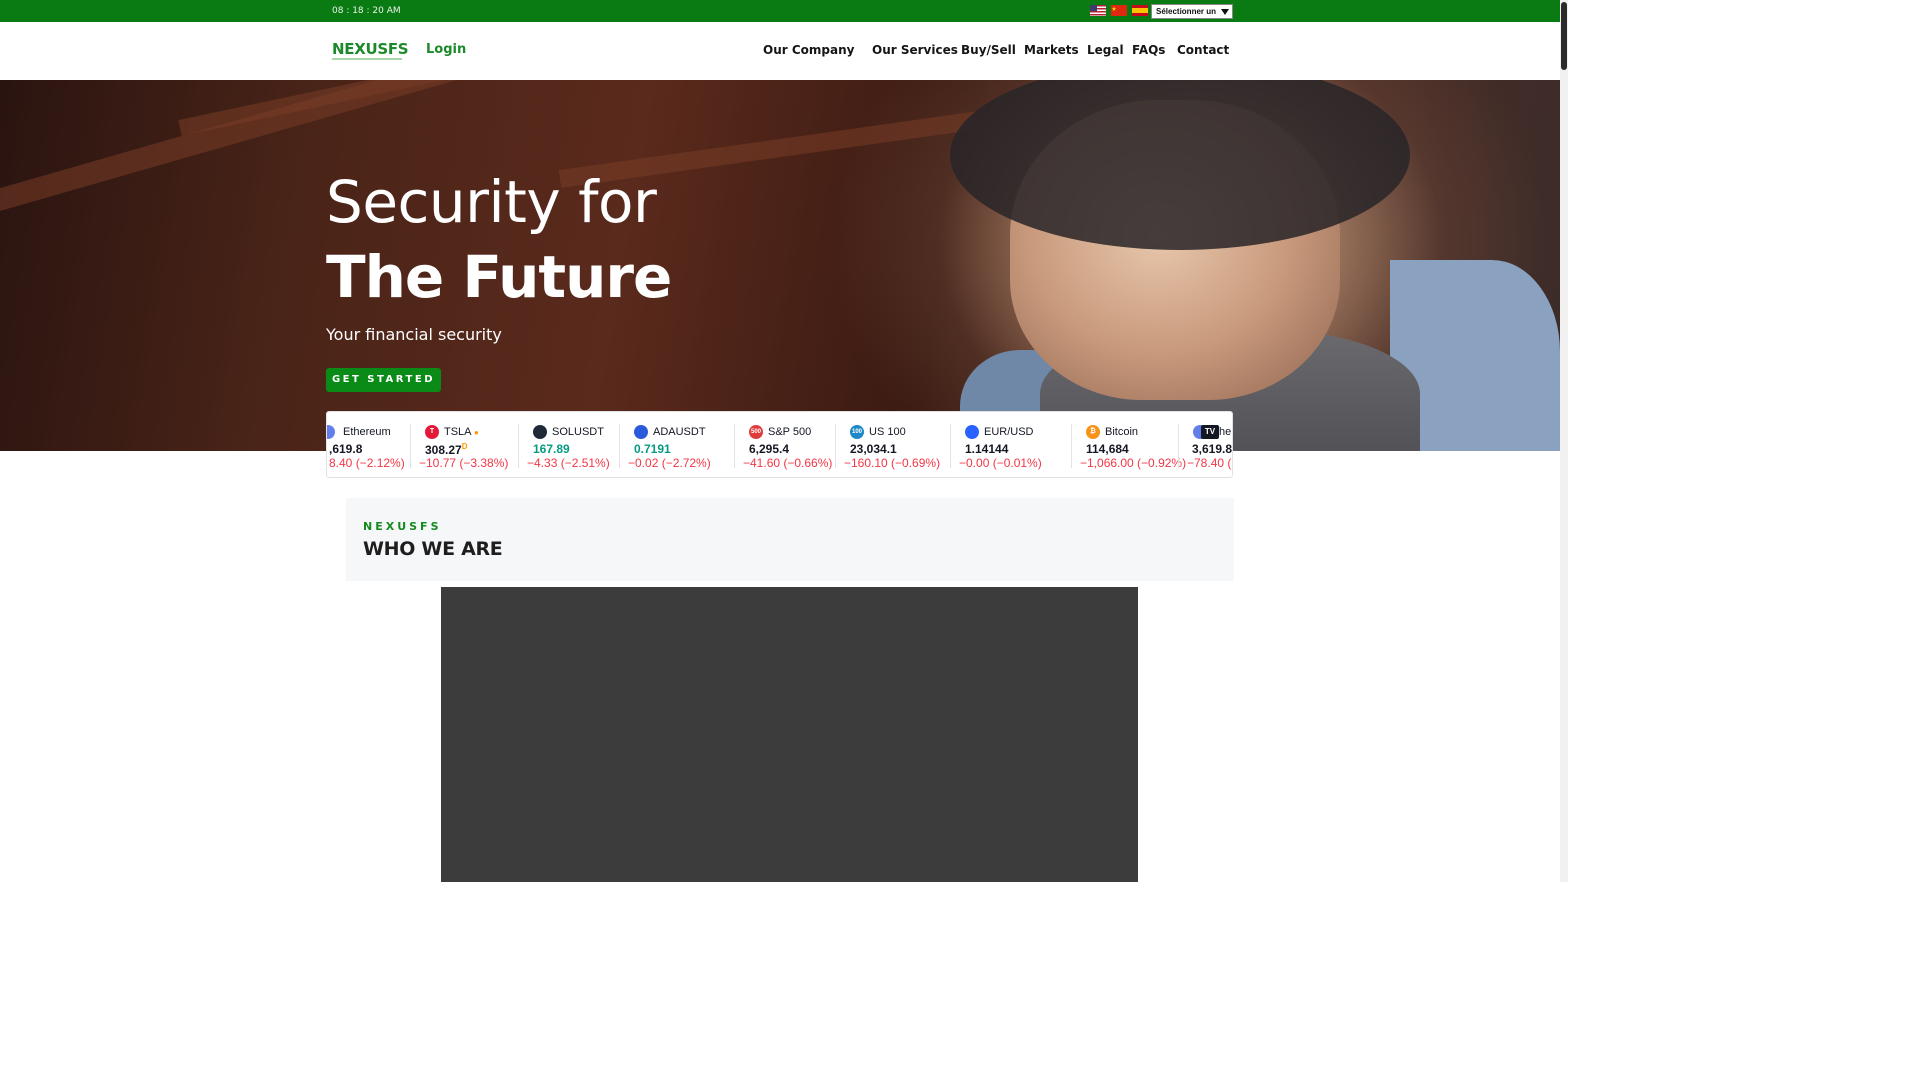 Image resolution: width=1920 pixels, height=1080 pixels. Describe the element at coordinates (491, 202) in the screenshot. I see `hero-title-line1: Security for` at that location.